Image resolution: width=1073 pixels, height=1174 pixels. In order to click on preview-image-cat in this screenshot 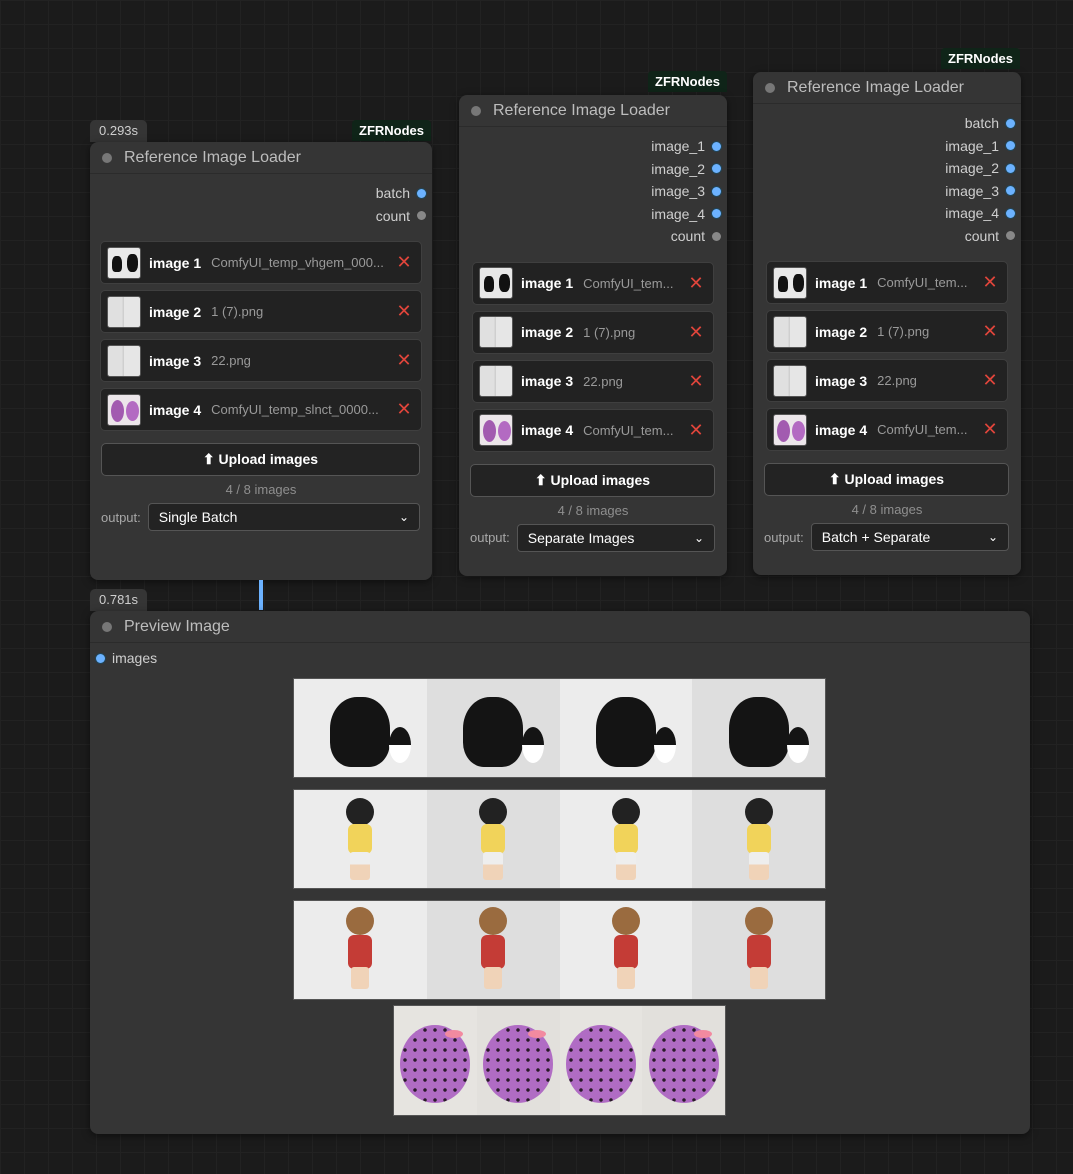, I will do `click(559, 728)`.